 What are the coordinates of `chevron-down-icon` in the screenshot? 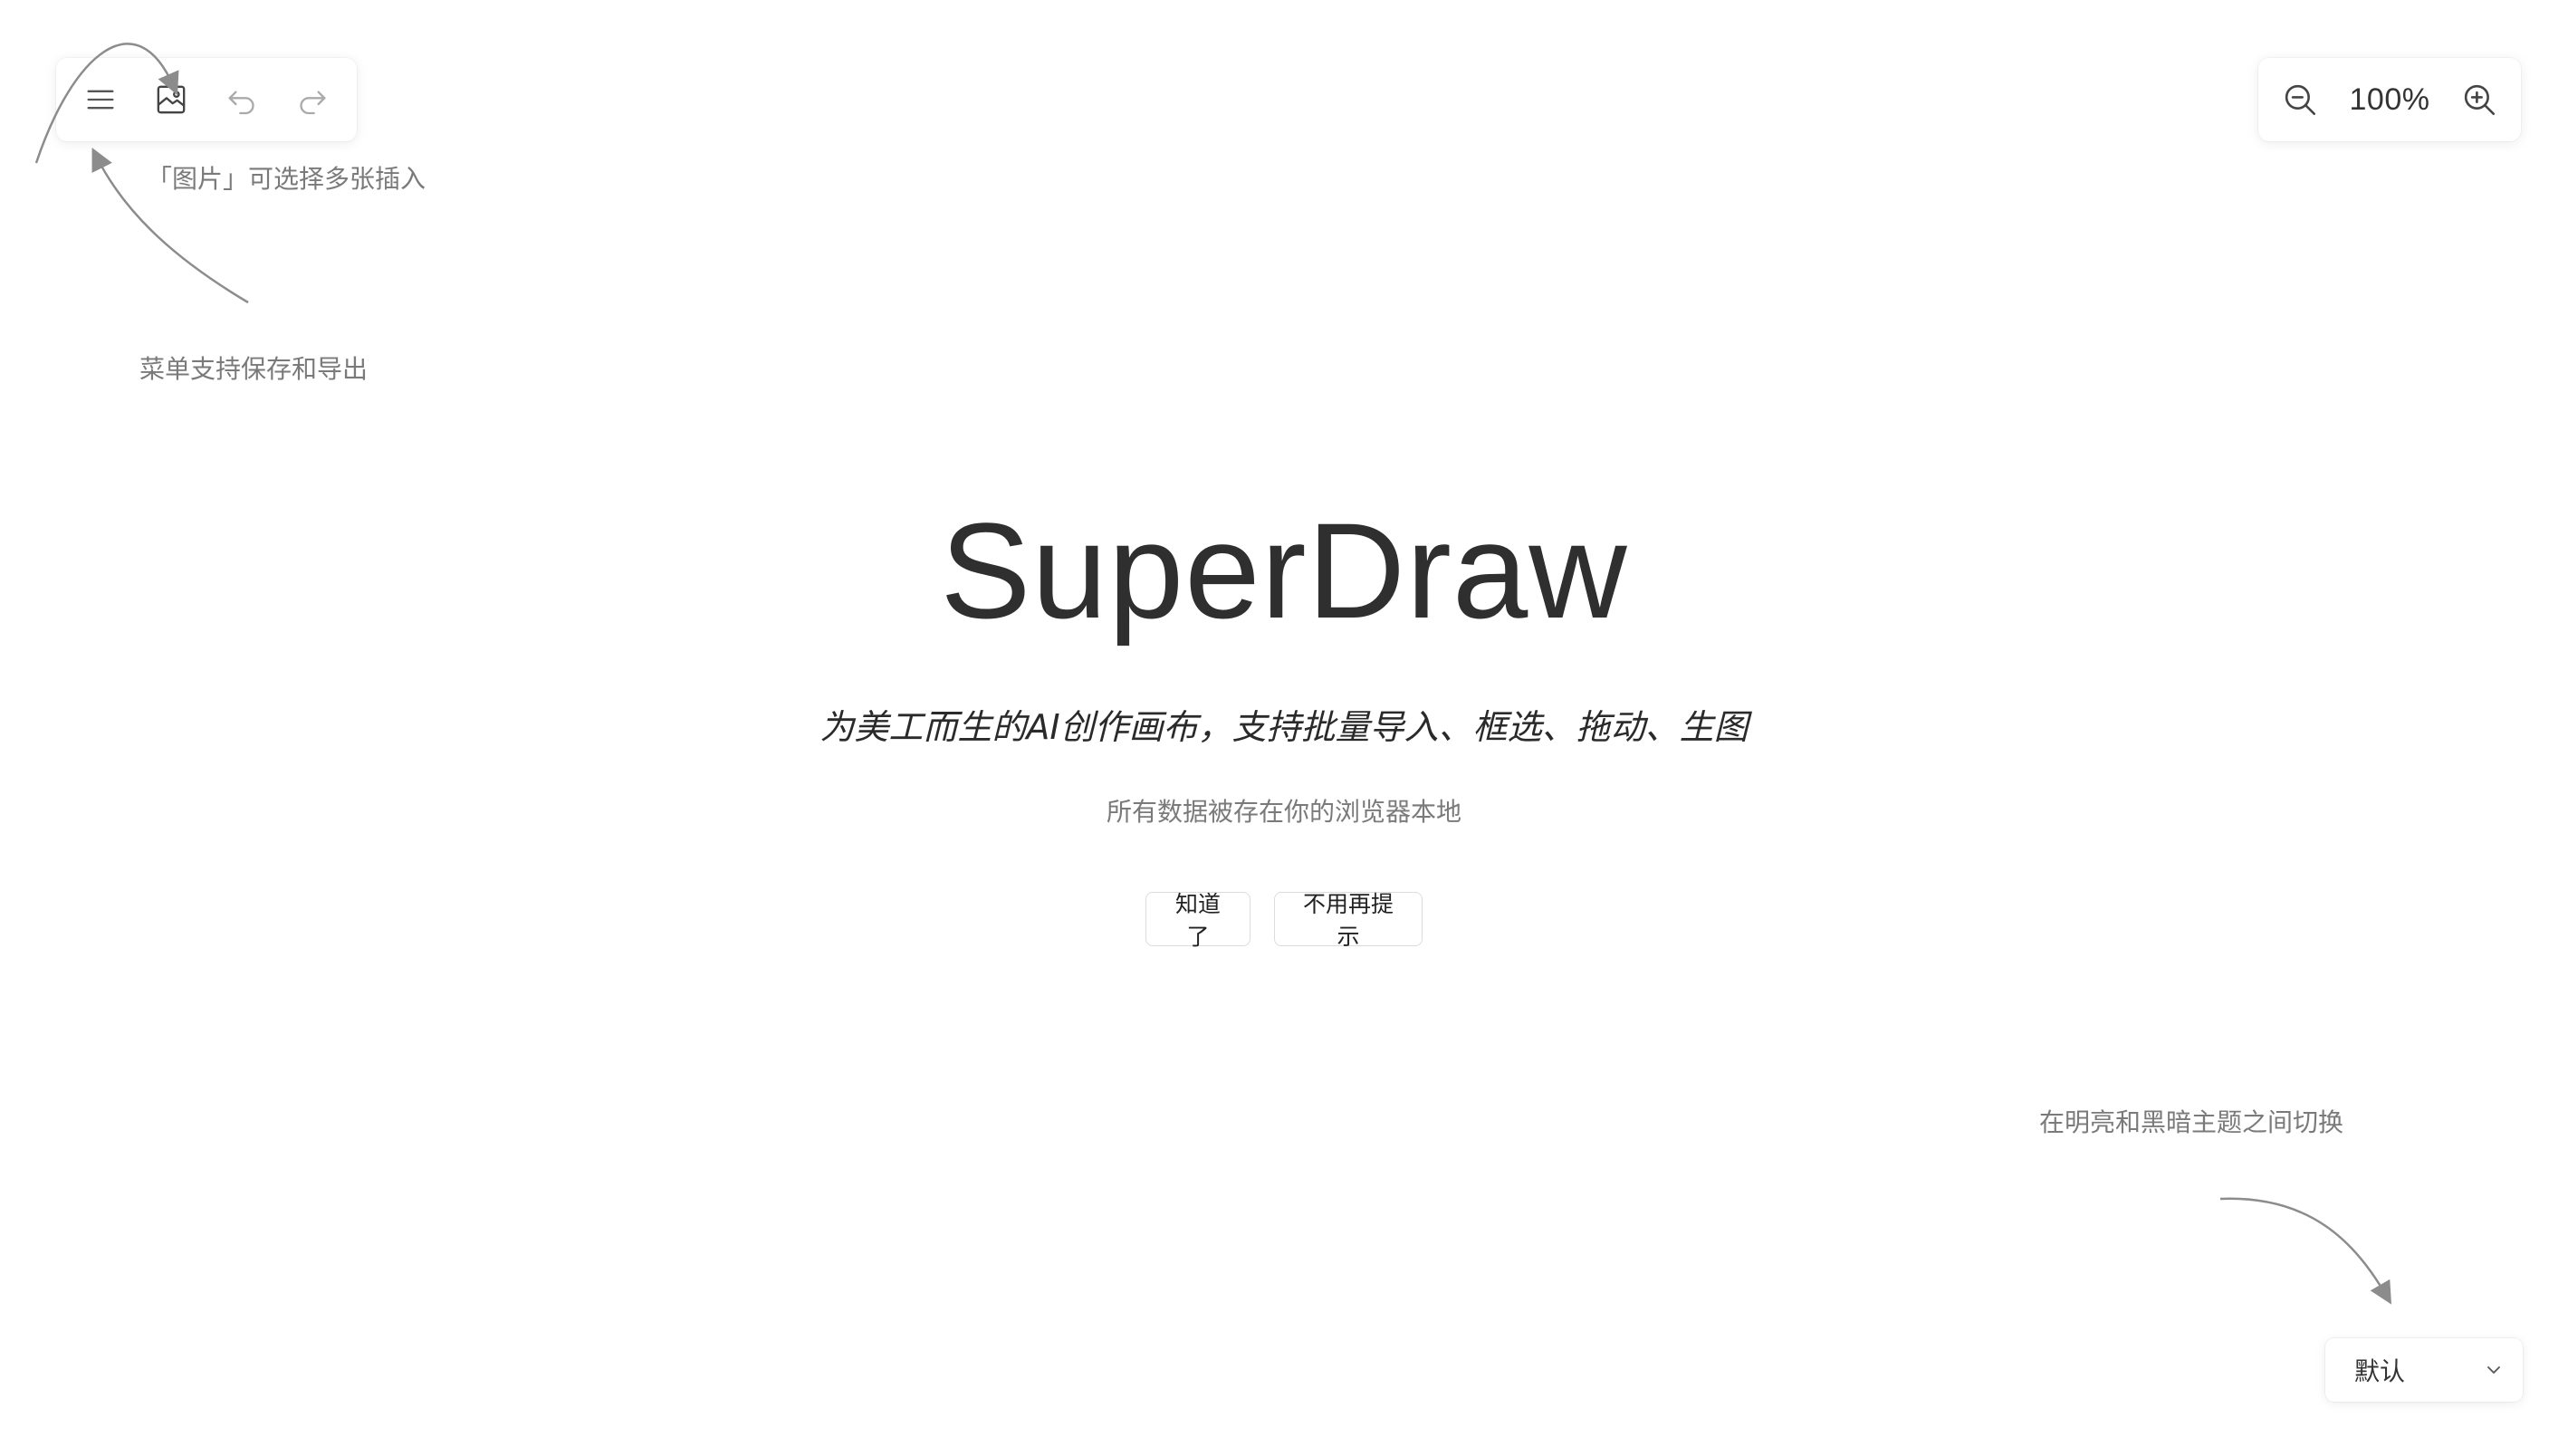 It's located at (2494, 1370).